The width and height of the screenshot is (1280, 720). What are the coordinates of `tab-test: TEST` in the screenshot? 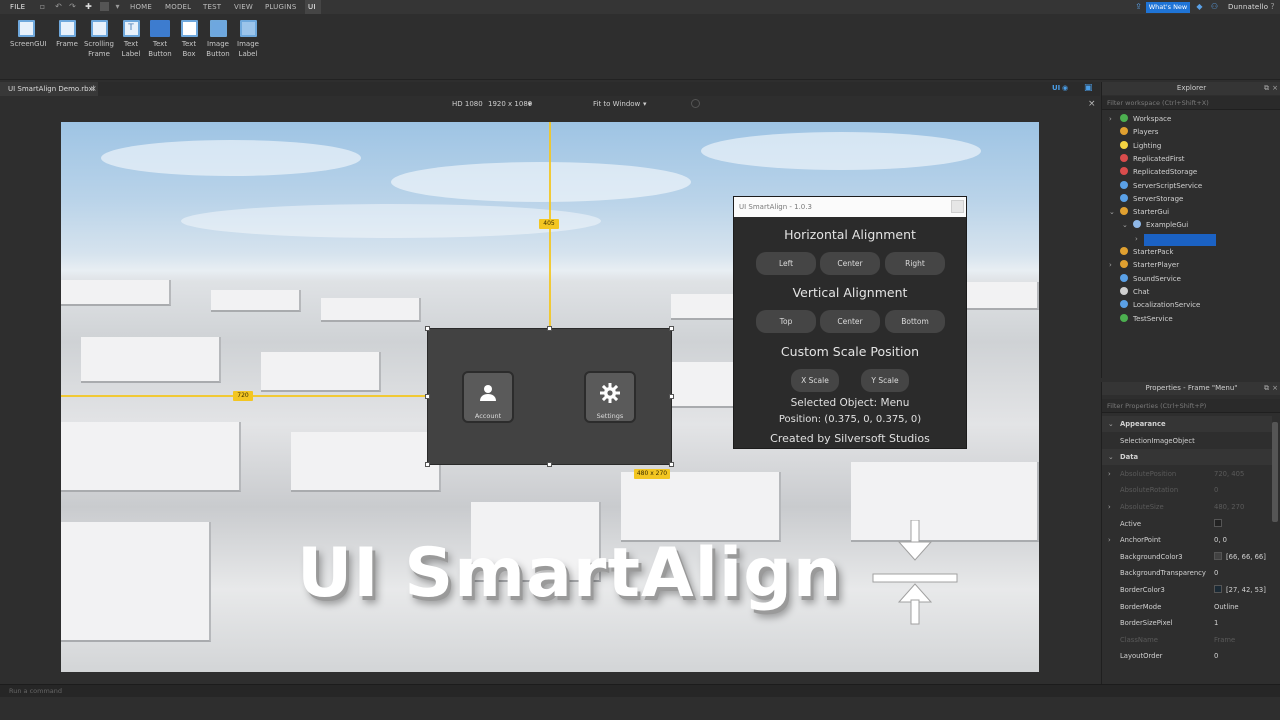 It's located at (212, 7).